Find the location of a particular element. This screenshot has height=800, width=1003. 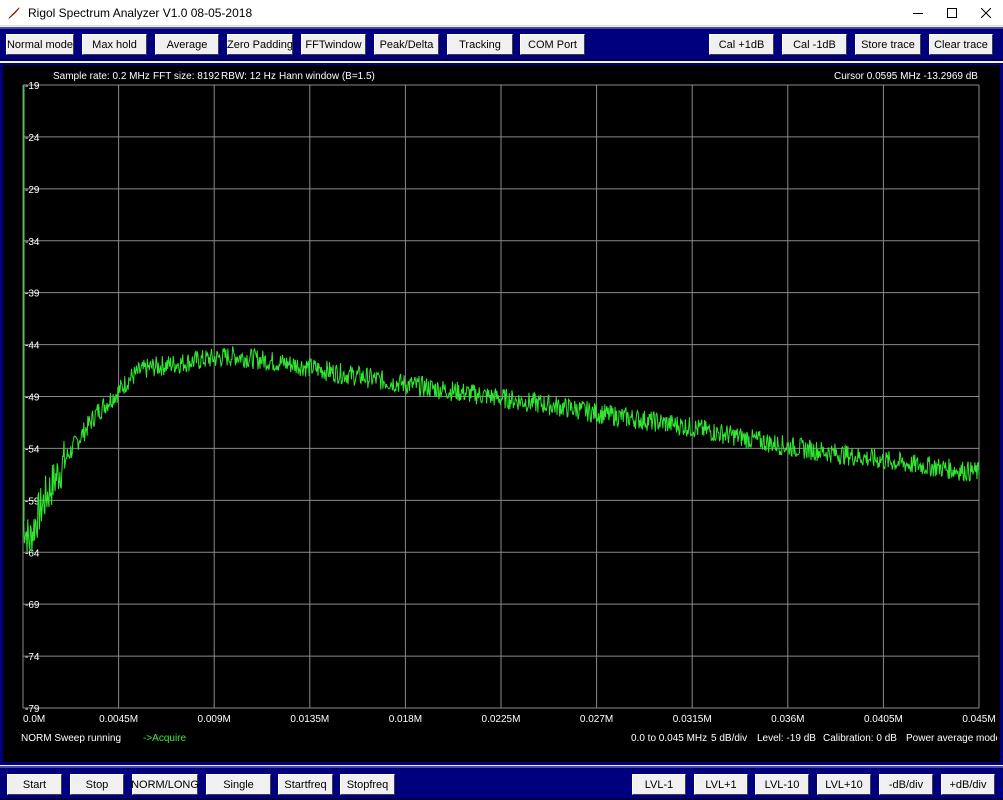

stopfreq-button: Stopfreq is located at coordinates (367, 784).